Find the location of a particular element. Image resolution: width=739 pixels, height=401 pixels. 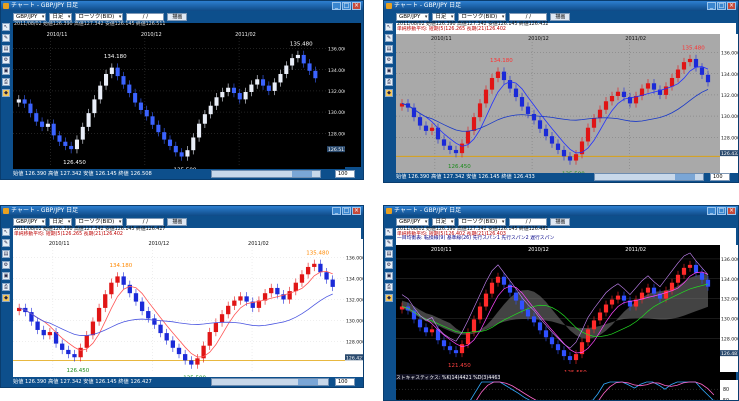

stochastics-chart: 805020 is located at coordinates (567, 390).